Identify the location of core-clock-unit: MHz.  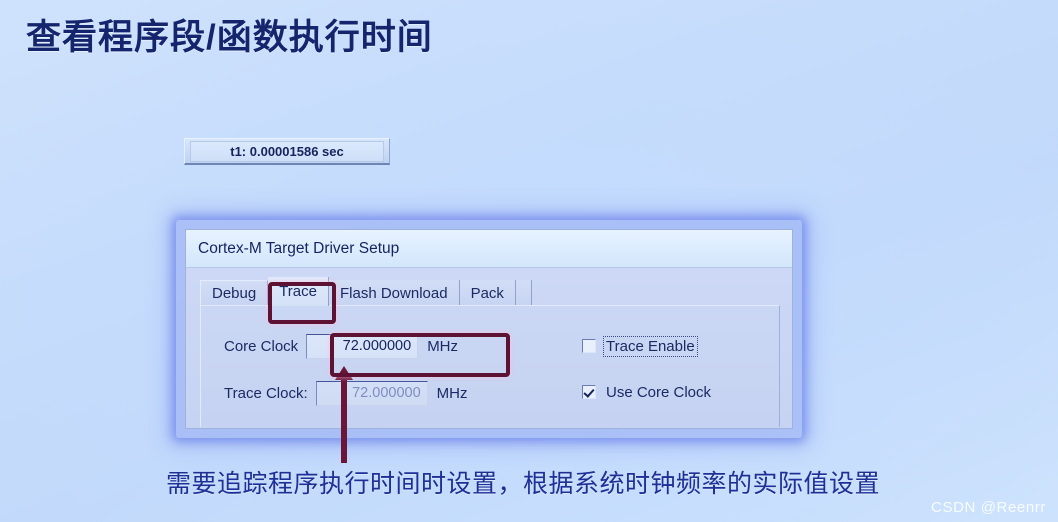
(443, 346).